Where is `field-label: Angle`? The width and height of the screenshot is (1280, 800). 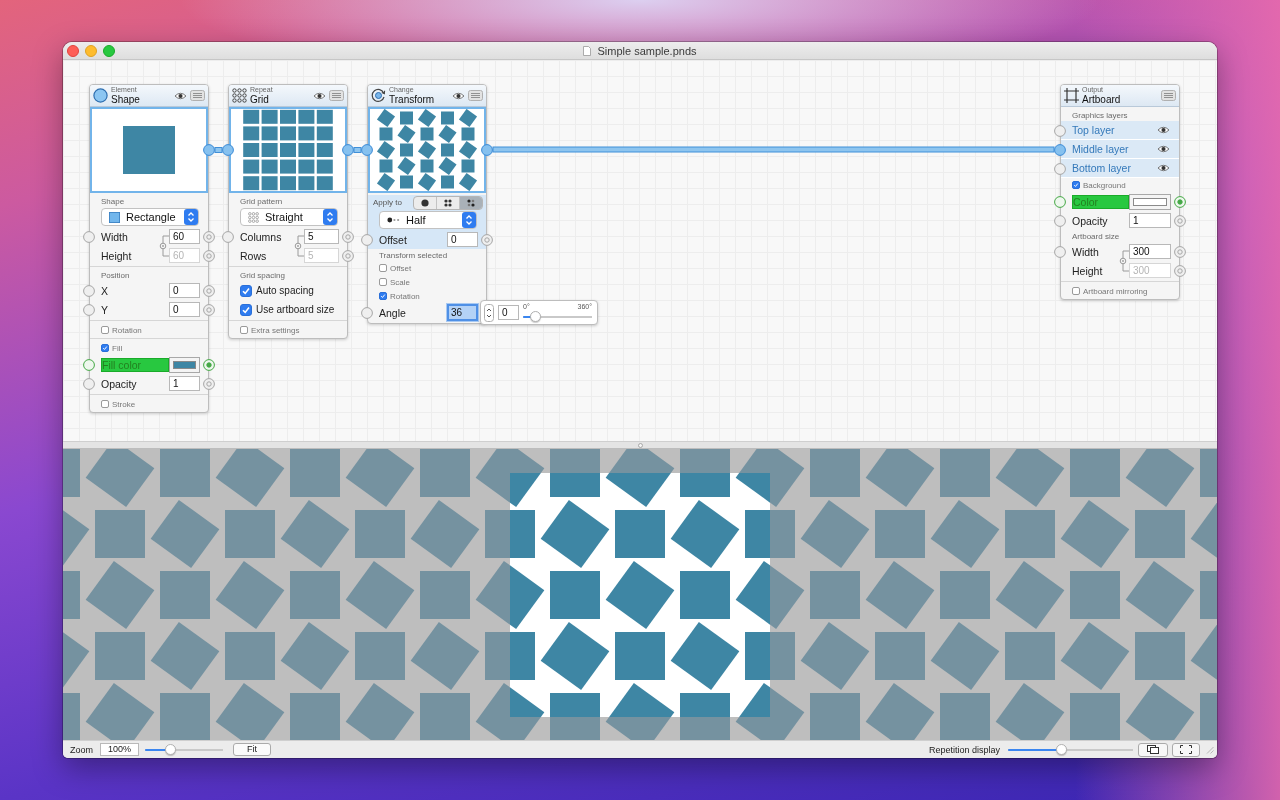
field-label: Angle is located at coordinates (393, 312).